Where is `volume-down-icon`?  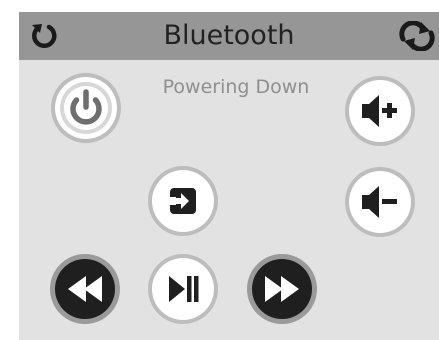 volume-down-icon is located at coordinates (380, 202).